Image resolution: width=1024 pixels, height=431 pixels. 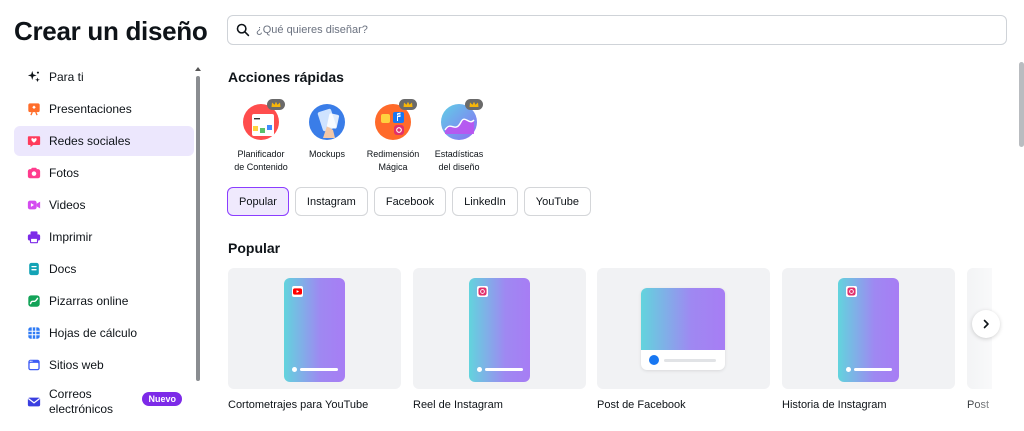 What do you see at coordinates (66, 76) in the screenshot?
I see `sidebar-item-label: Para ti` at bounding box center [66, 76].